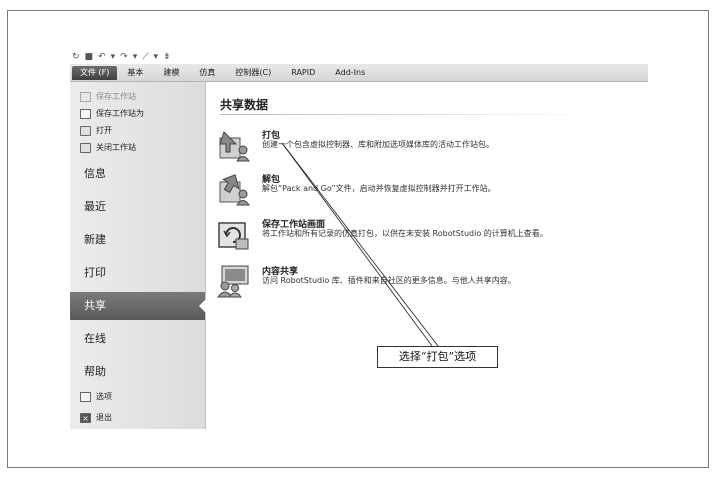  What do you see at coordinates (137, 417) in the screenshot?
I see `sidebar-item-exit: × 退出` at bounding box center [137, 417].